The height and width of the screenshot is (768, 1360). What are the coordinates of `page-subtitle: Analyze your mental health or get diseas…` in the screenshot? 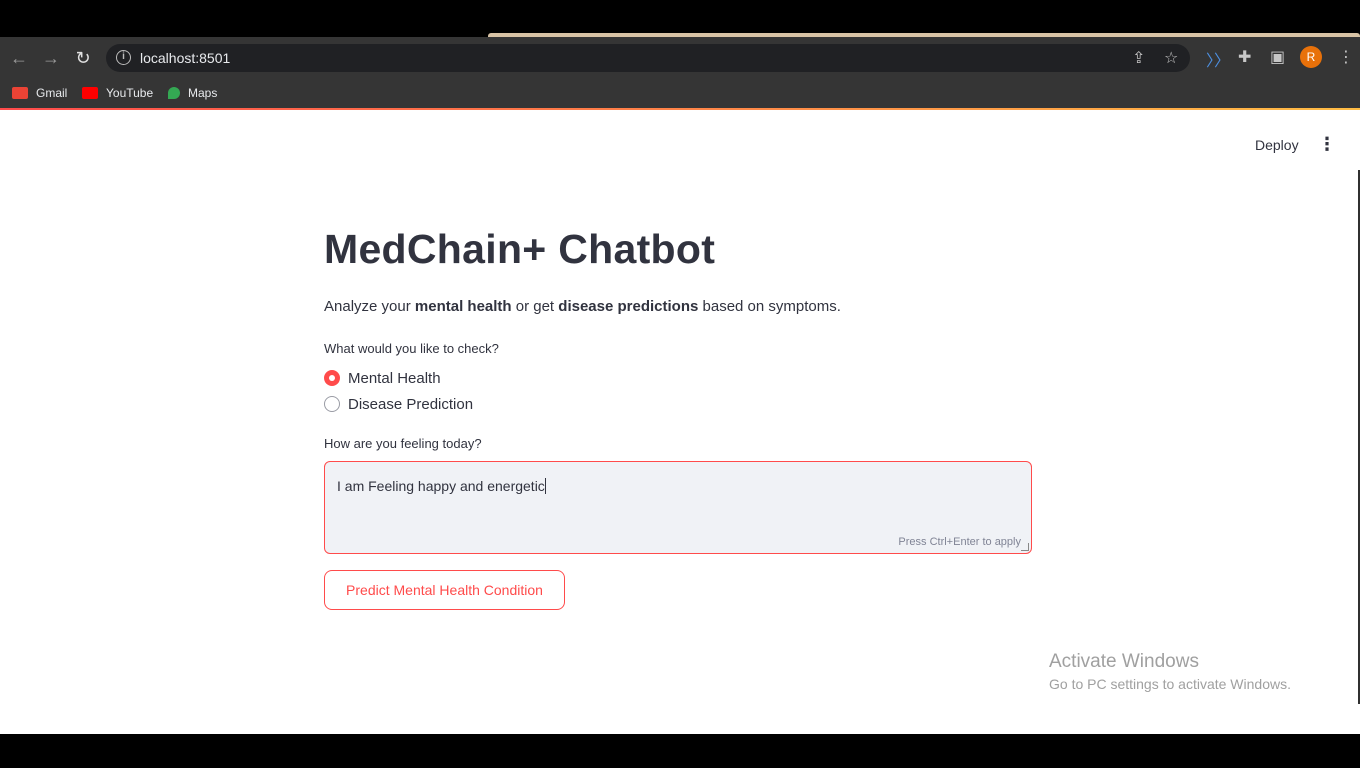 It's located at (582, 306).